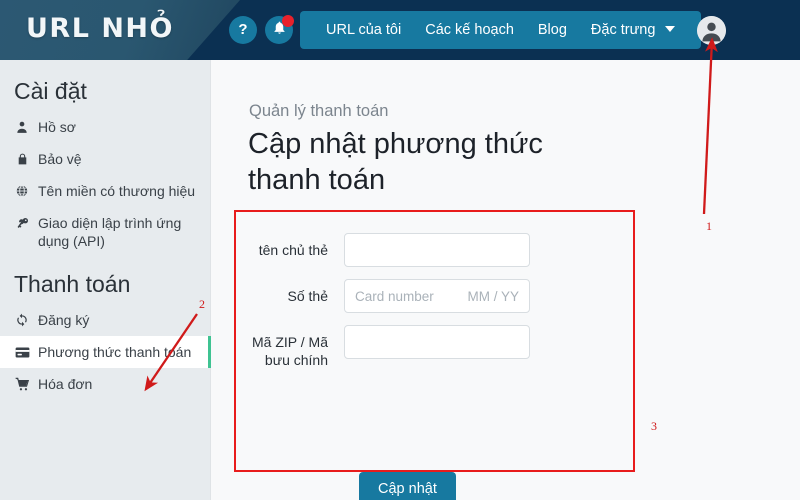 This screenshot has width=800, height=500. I want to click on lock-icon, so click(22, 159).